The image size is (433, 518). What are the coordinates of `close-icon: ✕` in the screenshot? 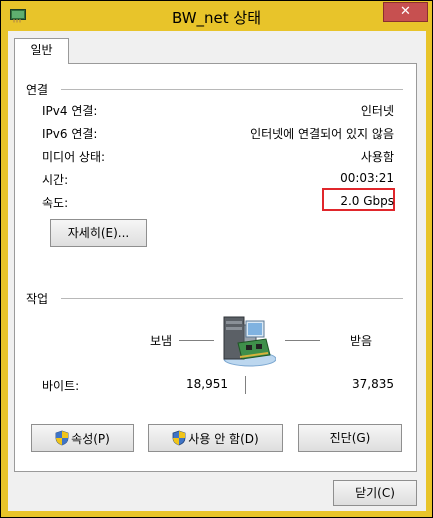 It's located at (405, 11).